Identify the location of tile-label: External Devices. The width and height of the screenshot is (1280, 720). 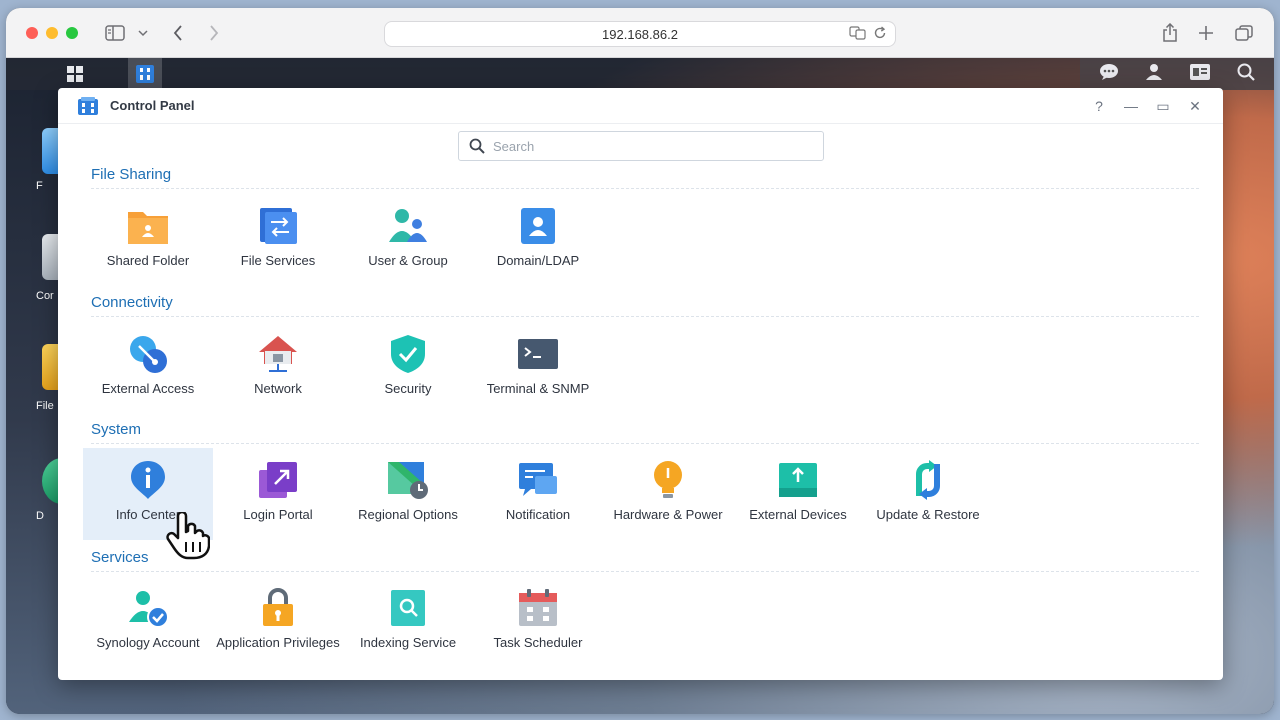
(798, 514).